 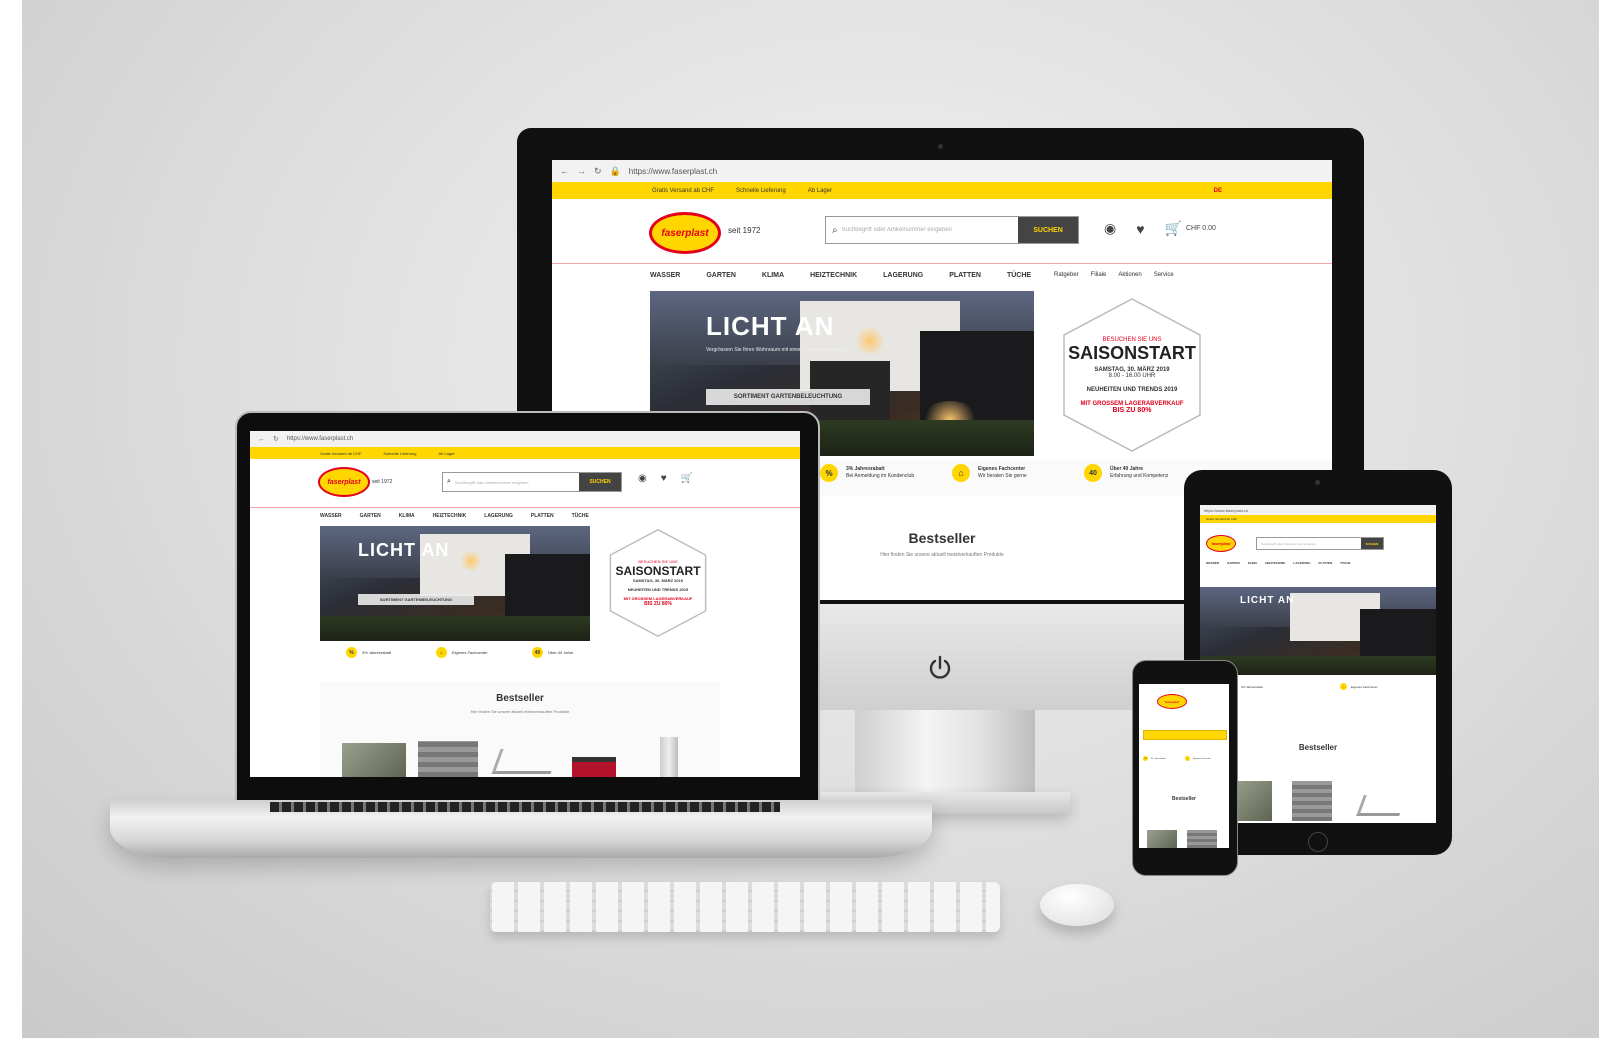 What do you see at coordinates (1185, 735) in the screenshot?
I see `search-box` at bounding box center [1185, 735].